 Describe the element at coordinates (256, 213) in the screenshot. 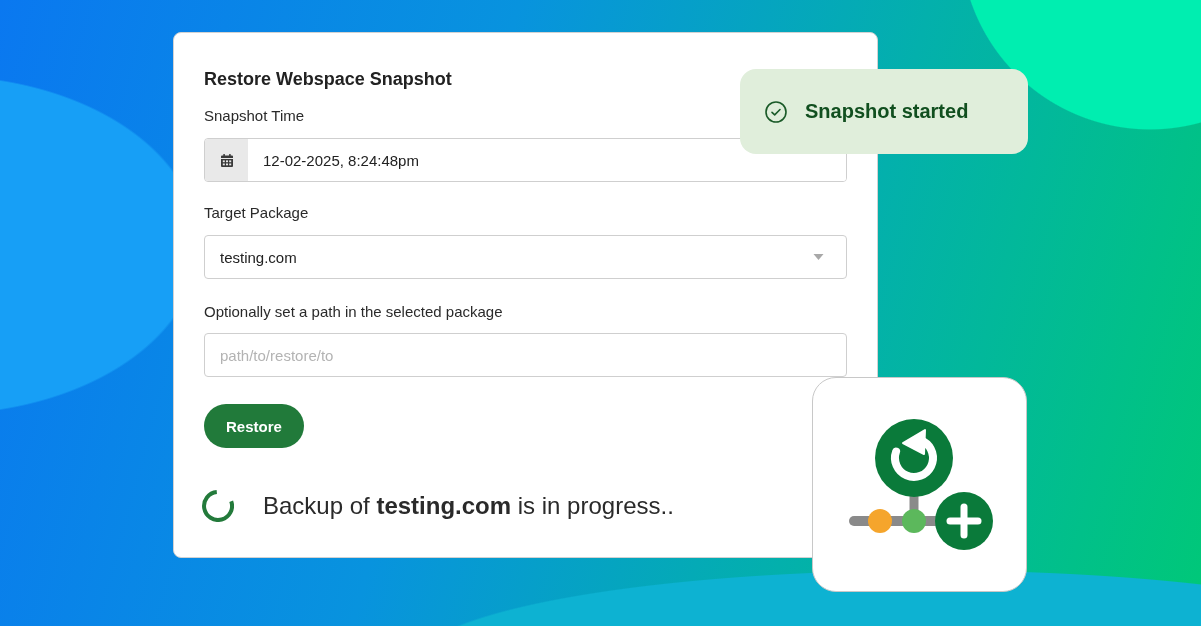

I see `field-label: Target Package` at that location.